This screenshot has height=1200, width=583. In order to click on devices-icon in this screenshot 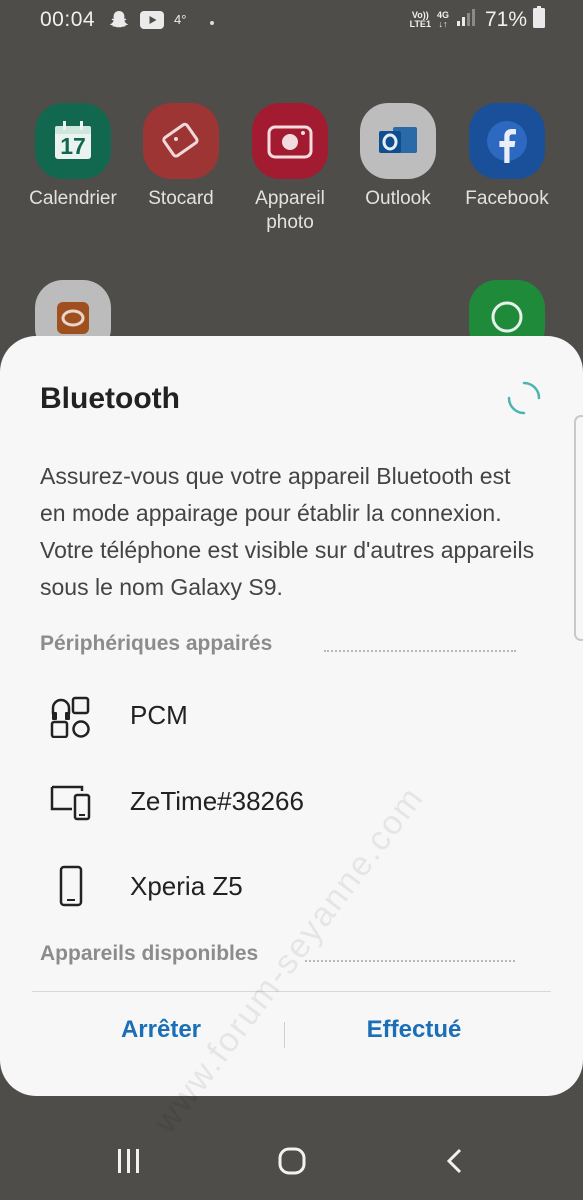, I will do `click(71, 802)`.